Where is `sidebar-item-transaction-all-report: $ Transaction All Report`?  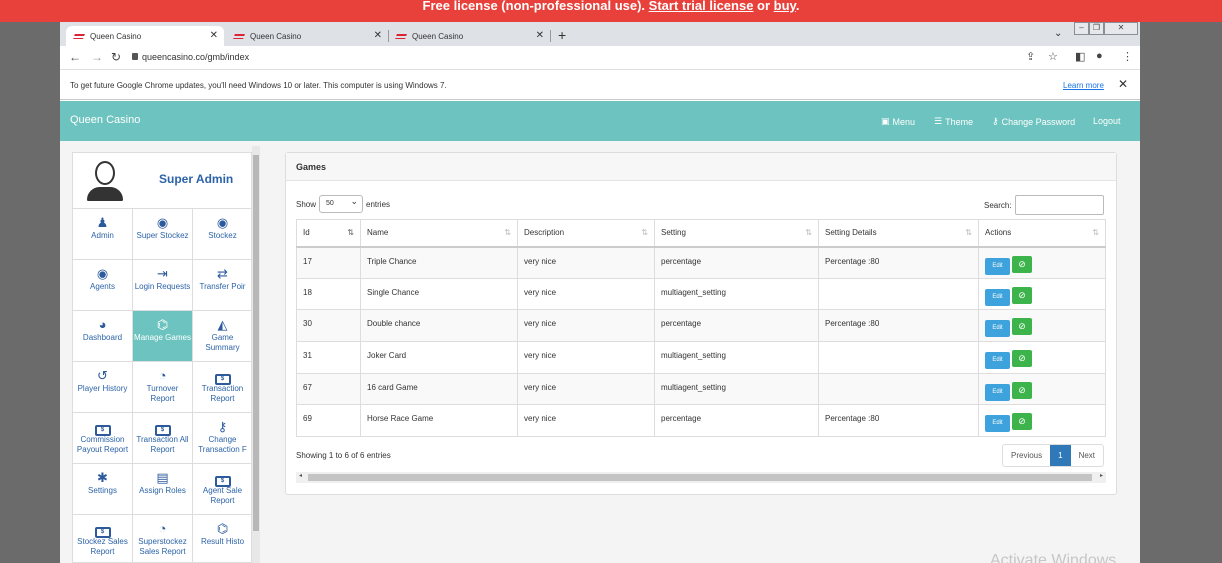
sidebar-item-transaction-all-report: $ Transaction All Report is located at coordinates (163, 438).